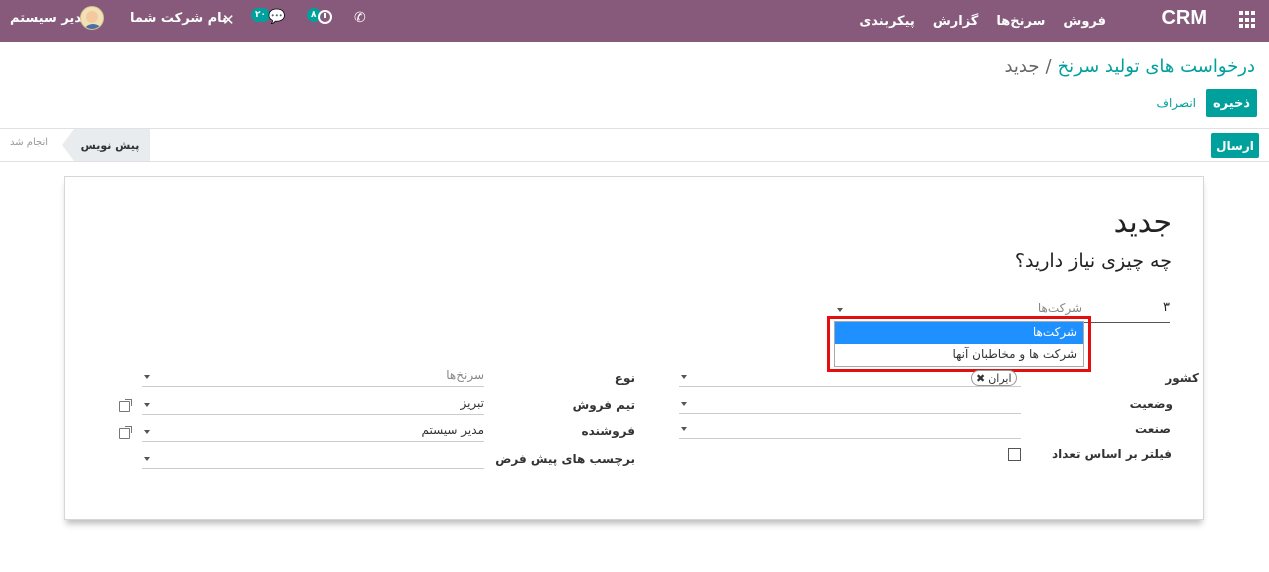  I want to click on industry-label: صنعت, so click(1153, 429).